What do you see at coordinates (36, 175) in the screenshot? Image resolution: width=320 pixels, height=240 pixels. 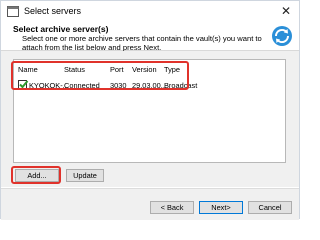 I see `highlight-annotation-add` at bounding box center [36, 175].